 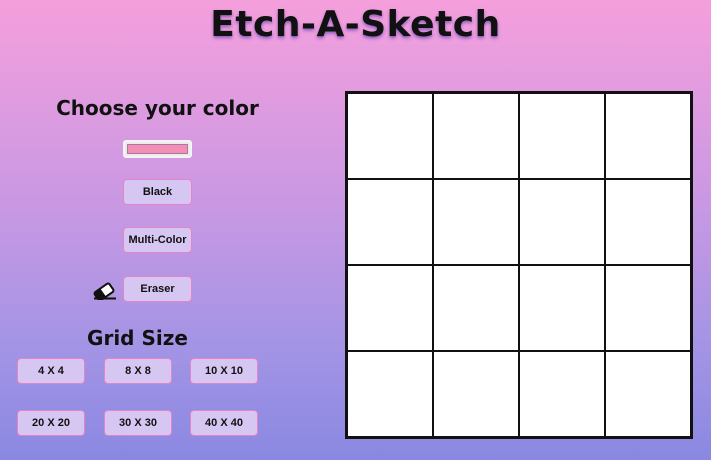 What do you see at coordinates (105, 291) in the screenshot?
I see `eraser-icon` at bounding box center [105, 291].